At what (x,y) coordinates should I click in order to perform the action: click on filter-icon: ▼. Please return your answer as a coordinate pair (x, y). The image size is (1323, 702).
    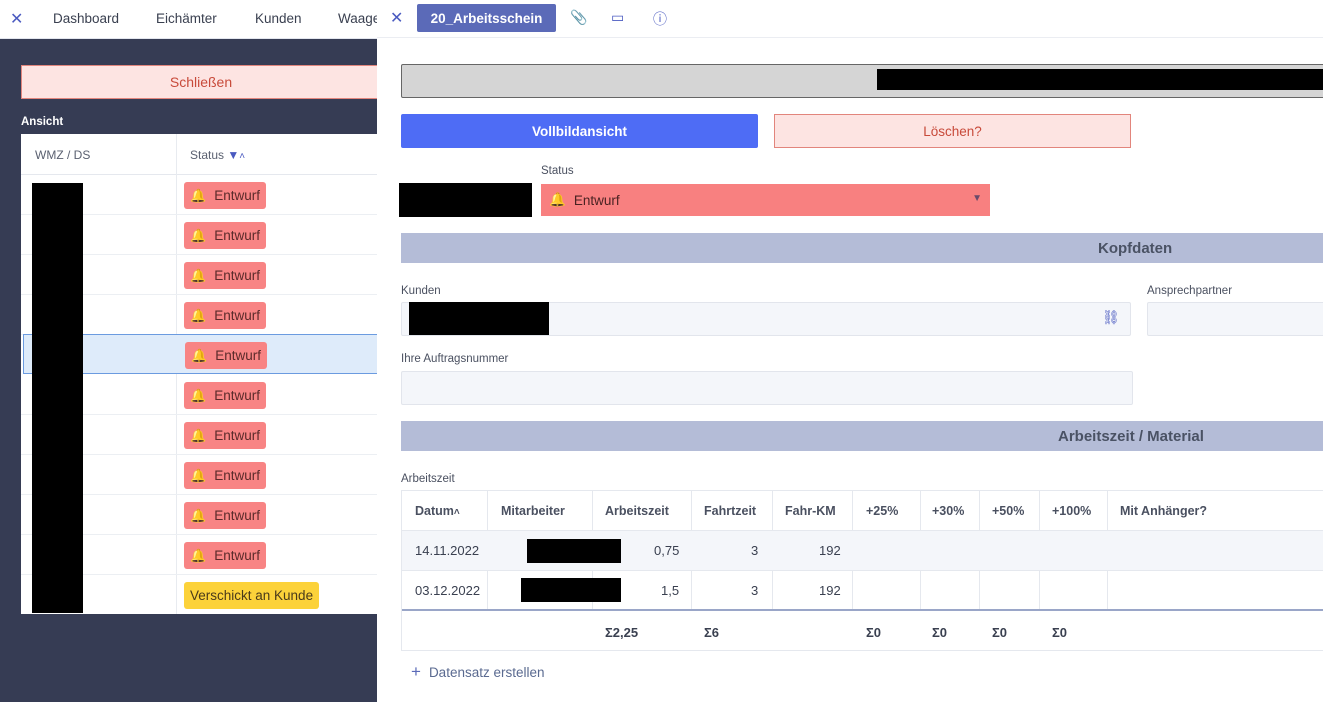
    Looking at the image, I should click on (233, 155).